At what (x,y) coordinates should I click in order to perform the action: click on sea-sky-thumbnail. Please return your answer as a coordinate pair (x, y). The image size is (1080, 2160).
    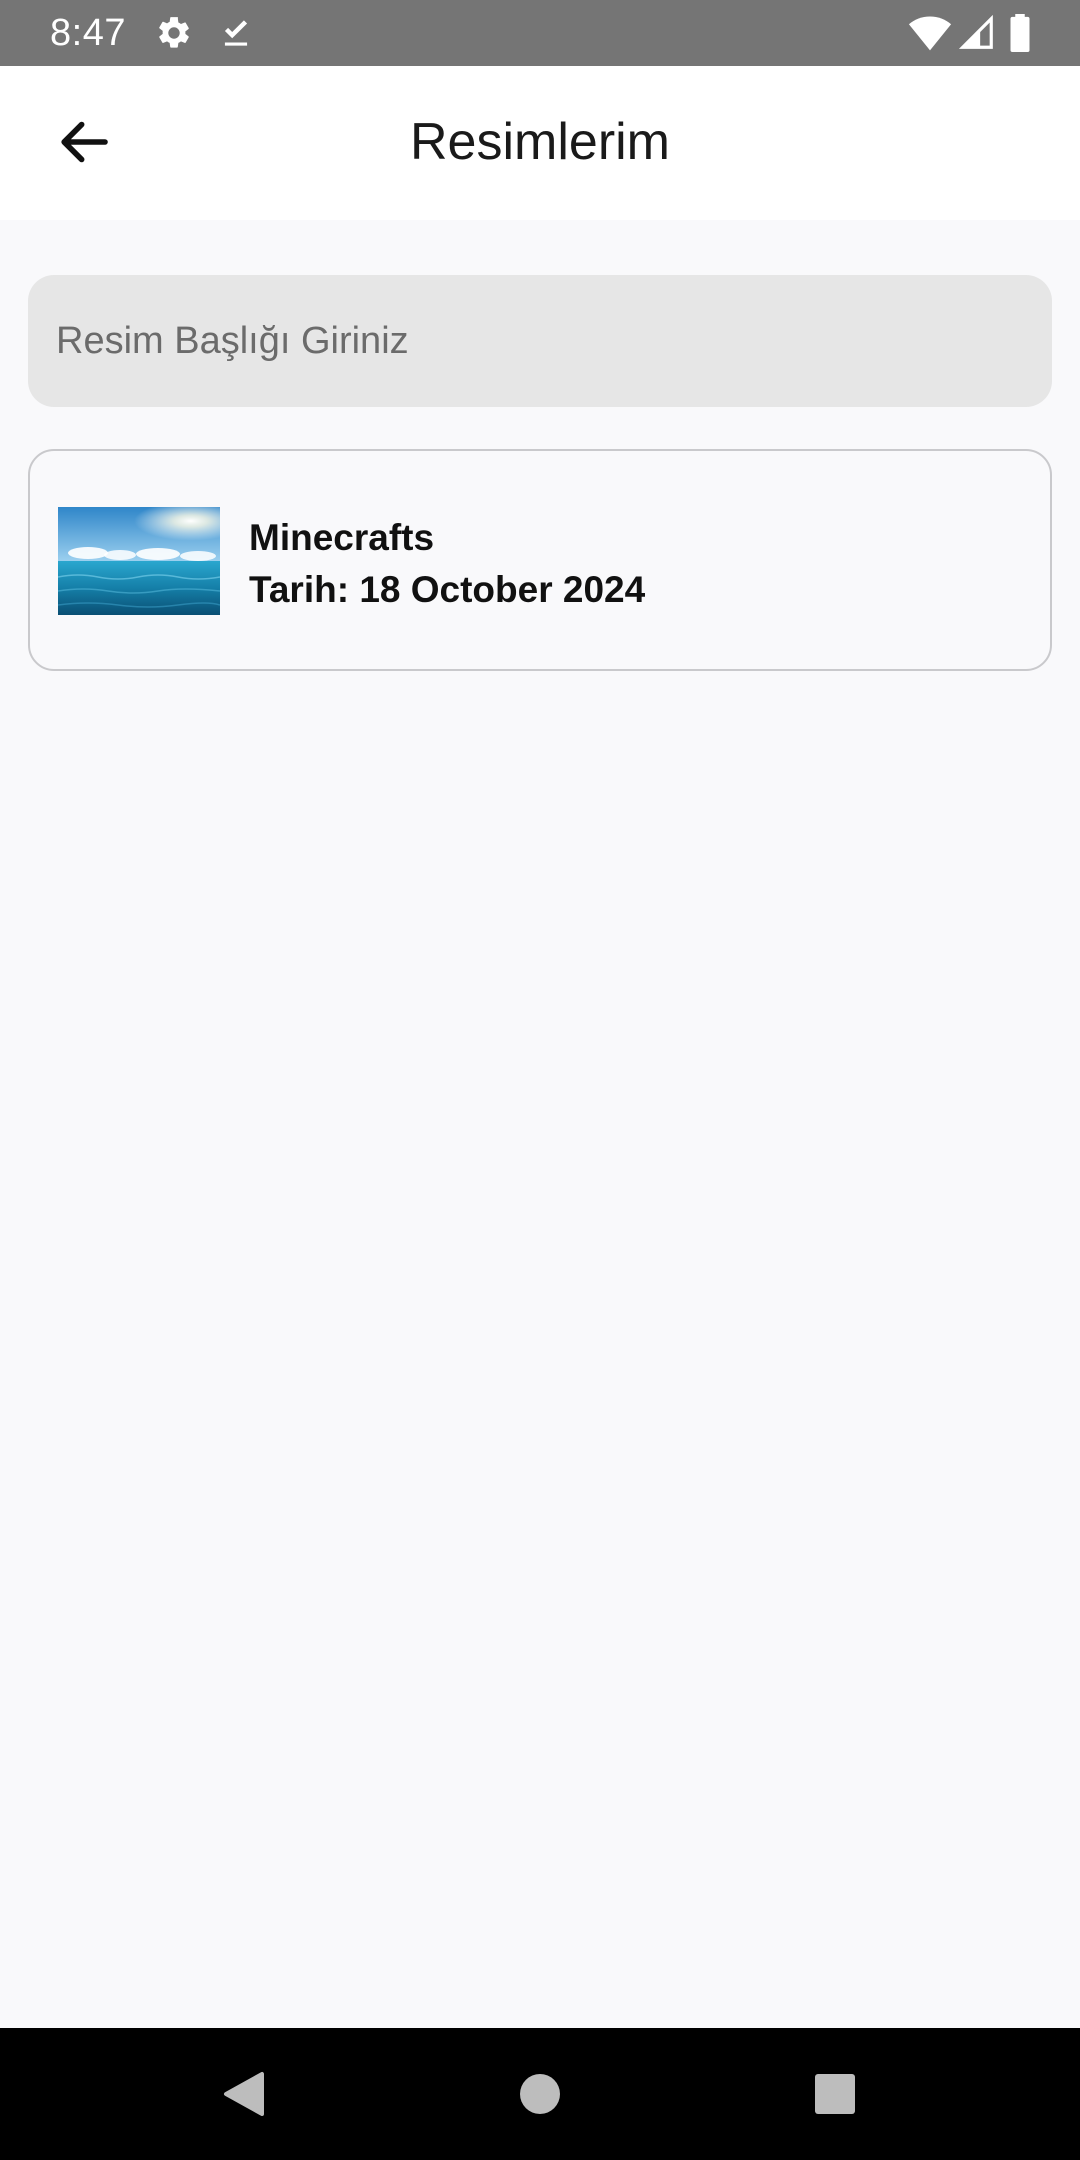
    Looking at the image, I should click on (139, 561).